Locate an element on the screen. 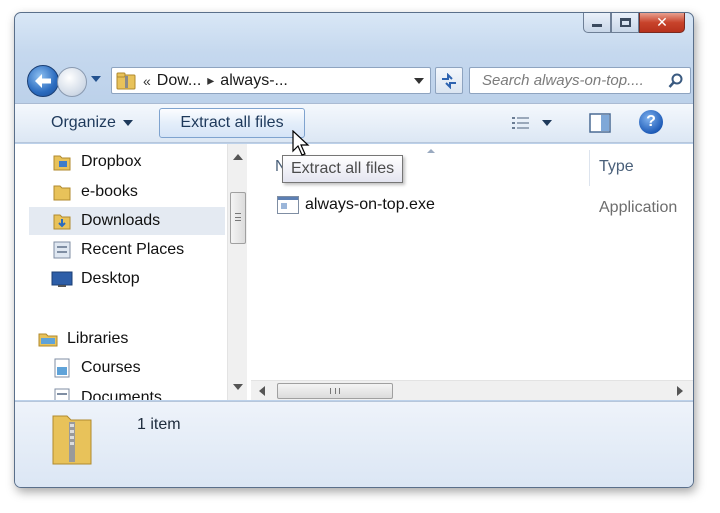 Image resolution: width=720 pixels, height=513 pixels. minimize-button is located at coordinates (597, 23).